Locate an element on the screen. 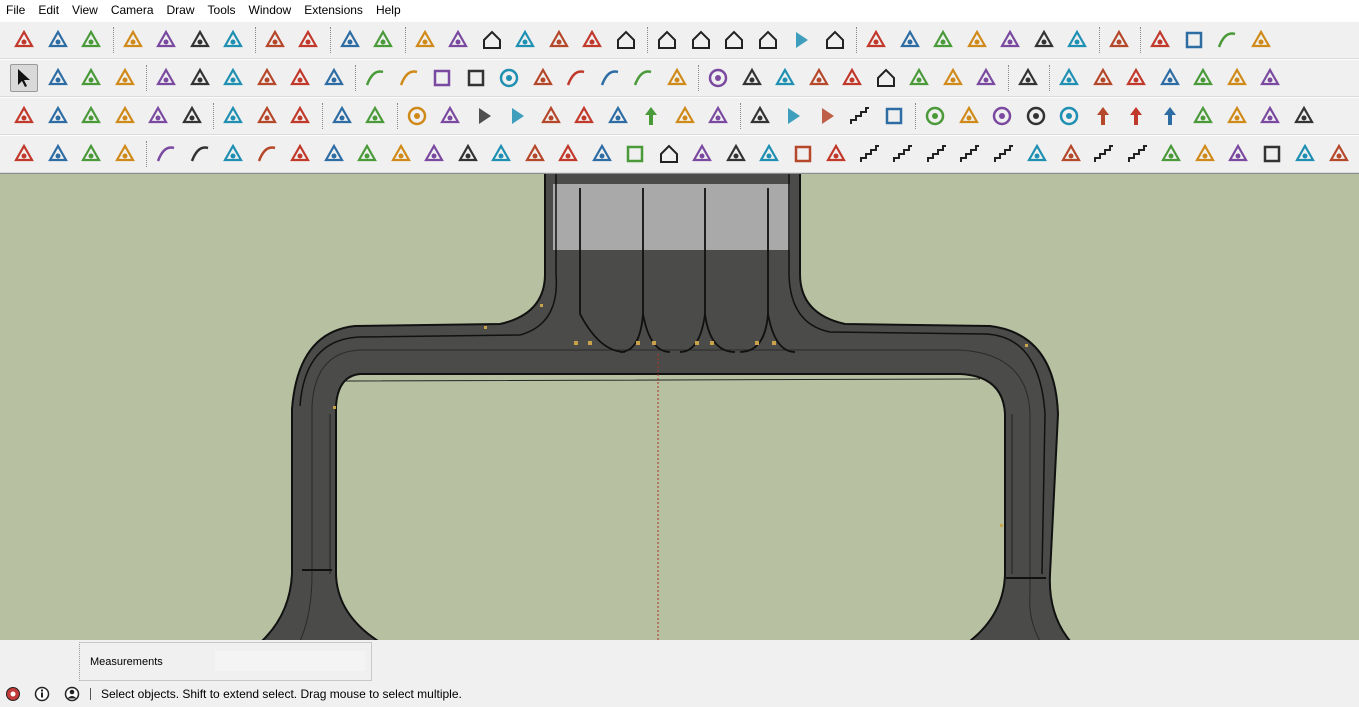  stop-square-button is located at coordinates (894, 116).